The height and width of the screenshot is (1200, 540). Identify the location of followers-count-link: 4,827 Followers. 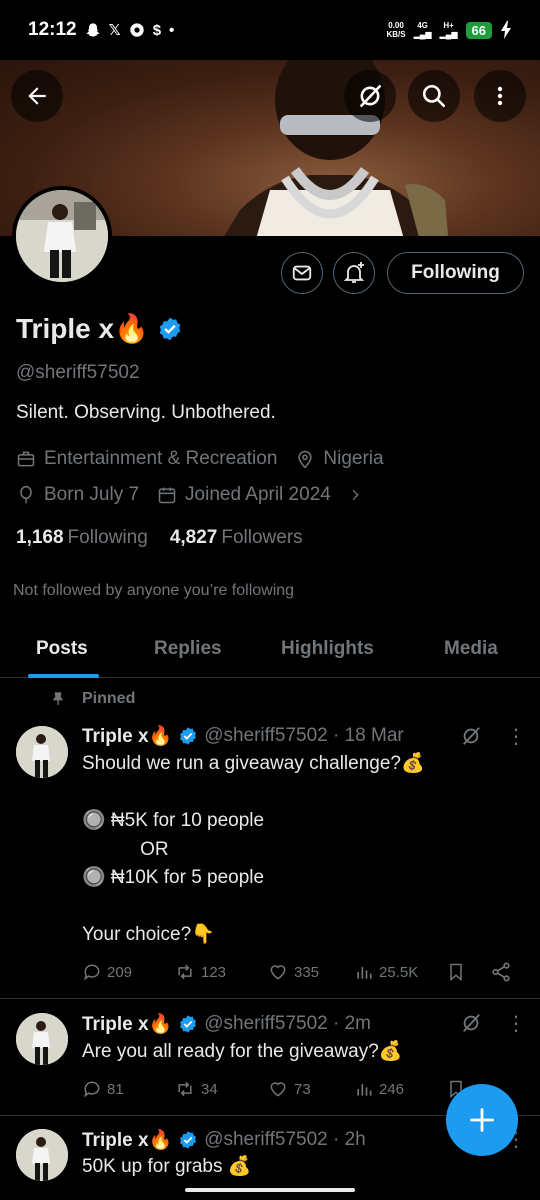
(236, 538).